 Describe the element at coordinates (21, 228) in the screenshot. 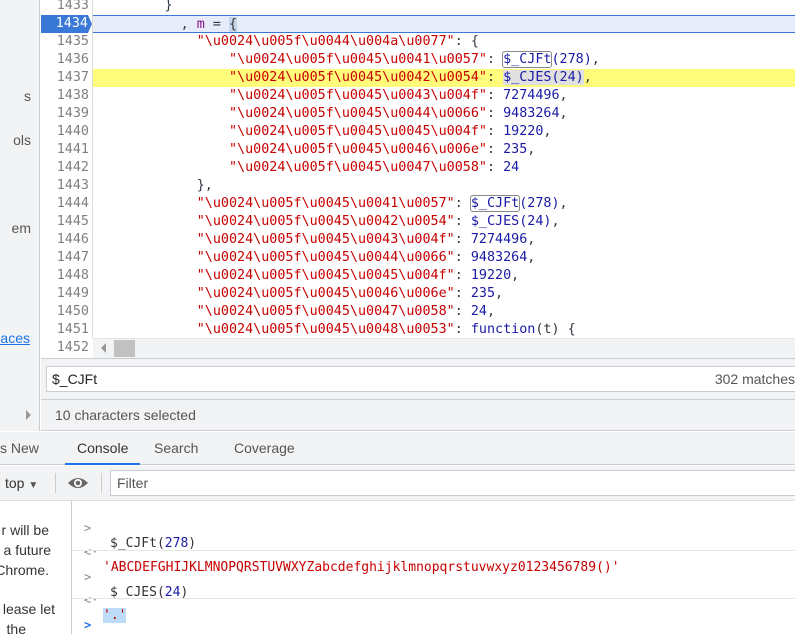

I see `nav-item: em` at that location.